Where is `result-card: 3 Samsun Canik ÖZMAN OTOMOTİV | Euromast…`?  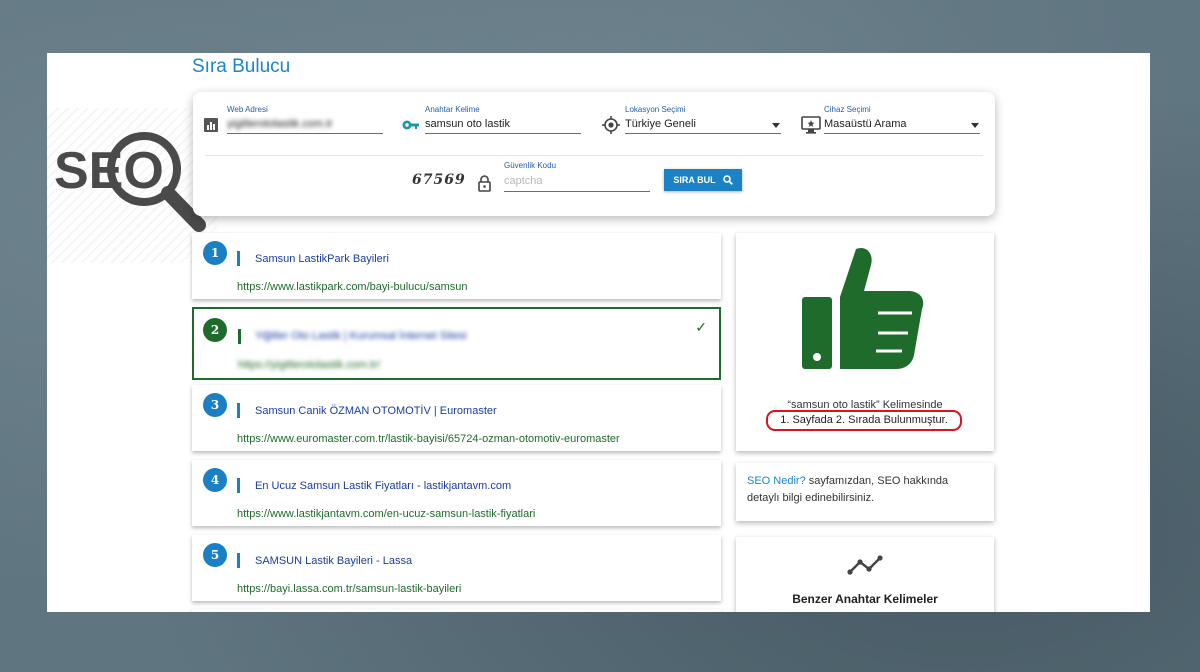 result-card: 3 Samsun Canik ÖZMAN OTOMOTİV | Euromast… is located at coordinates (456, 418).